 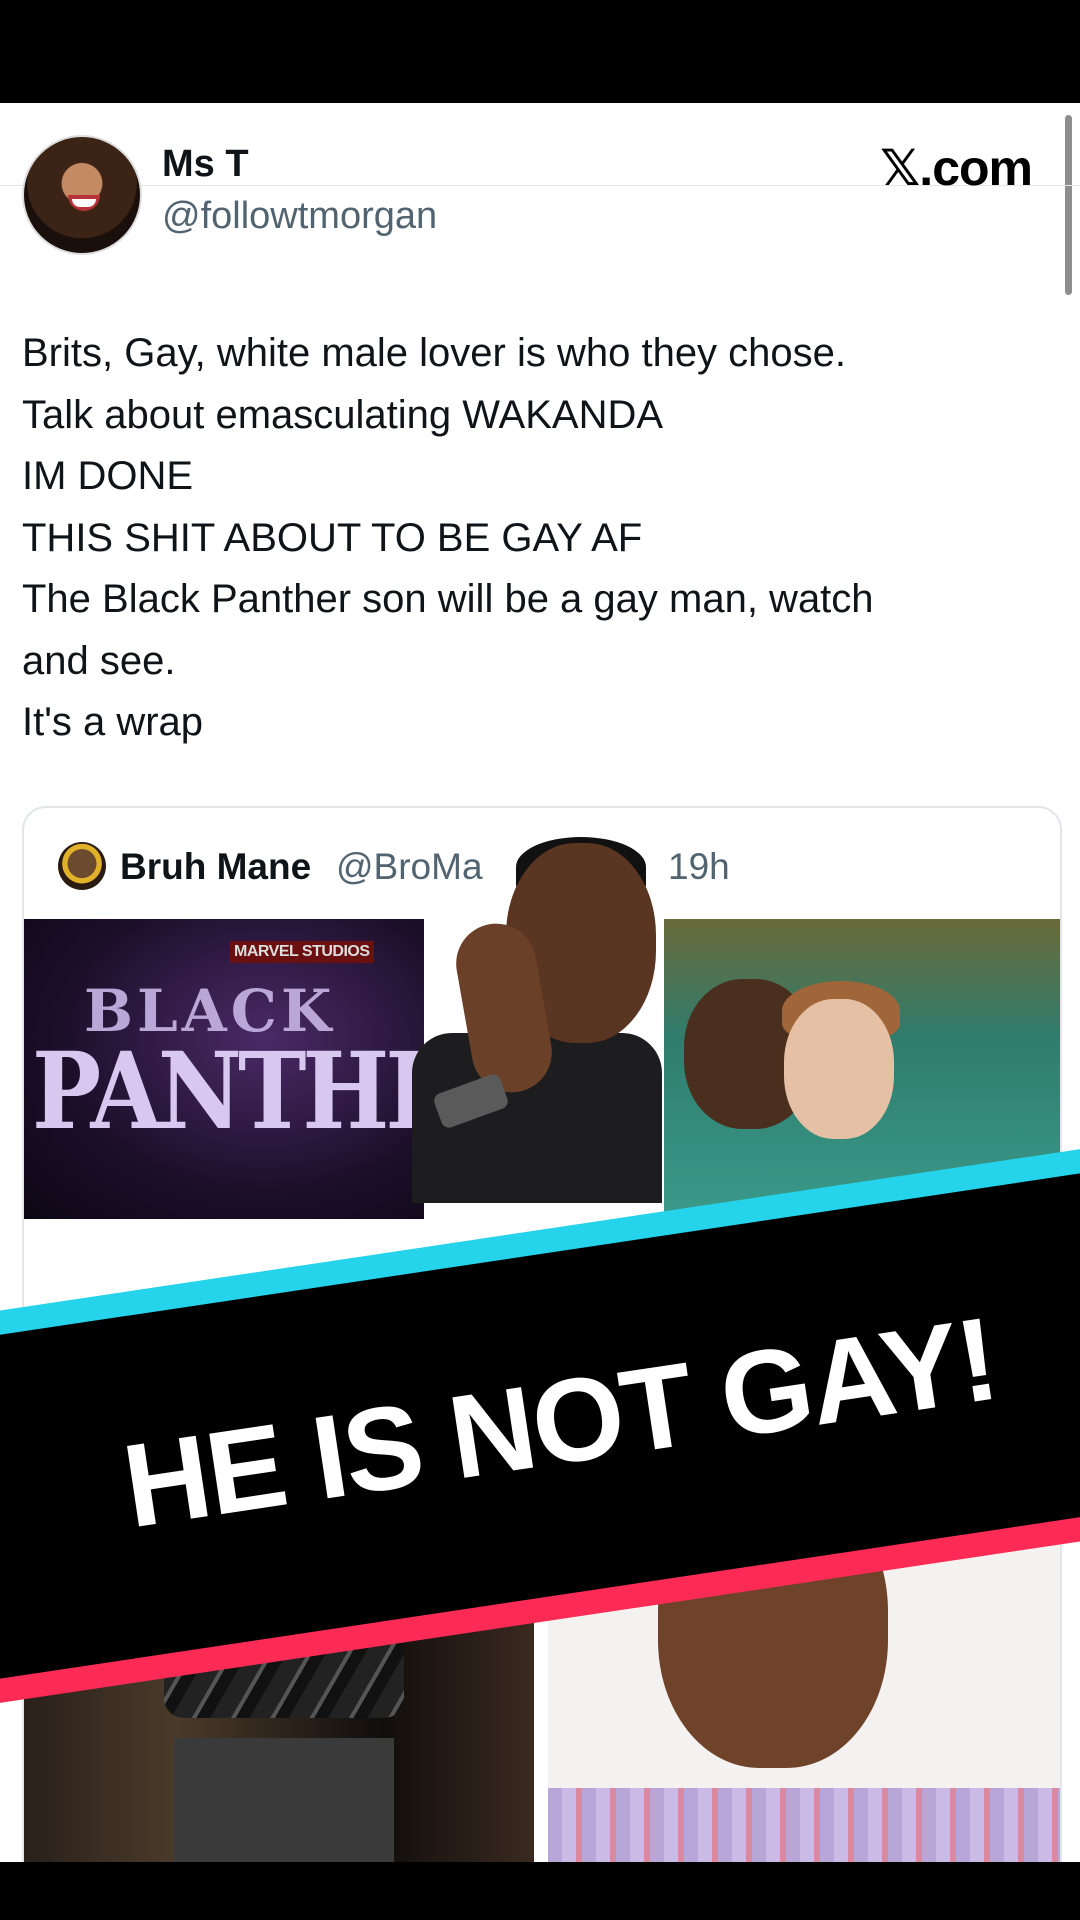 What do you see at coordinates (332, 537) in the screenshot?
I see `tweet-line: THIS SHIT ABOUT TO BE GAY AF` at bounding box center [332, 537].